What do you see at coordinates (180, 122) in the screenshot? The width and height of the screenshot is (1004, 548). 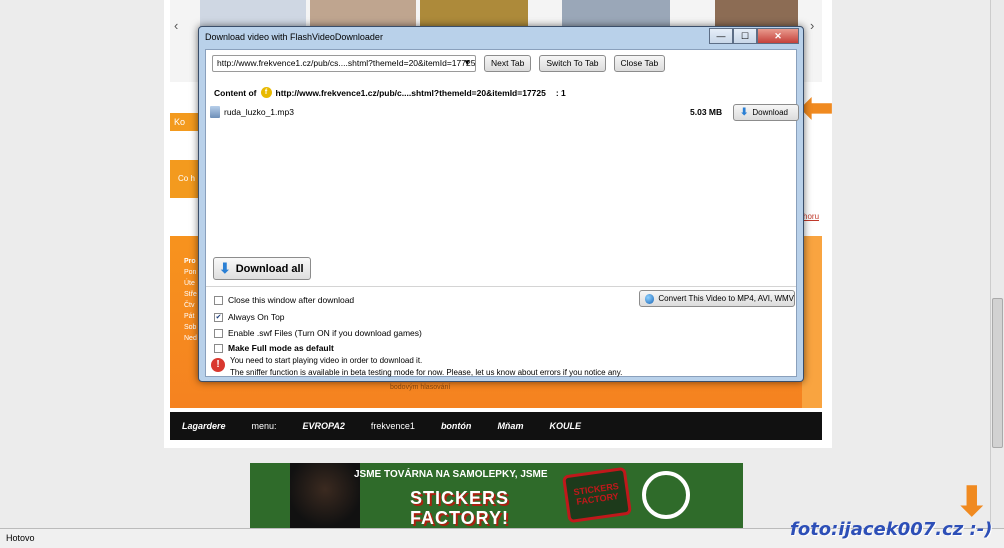 I see `section-header-label: Ko` at bounding box center [180, 122].